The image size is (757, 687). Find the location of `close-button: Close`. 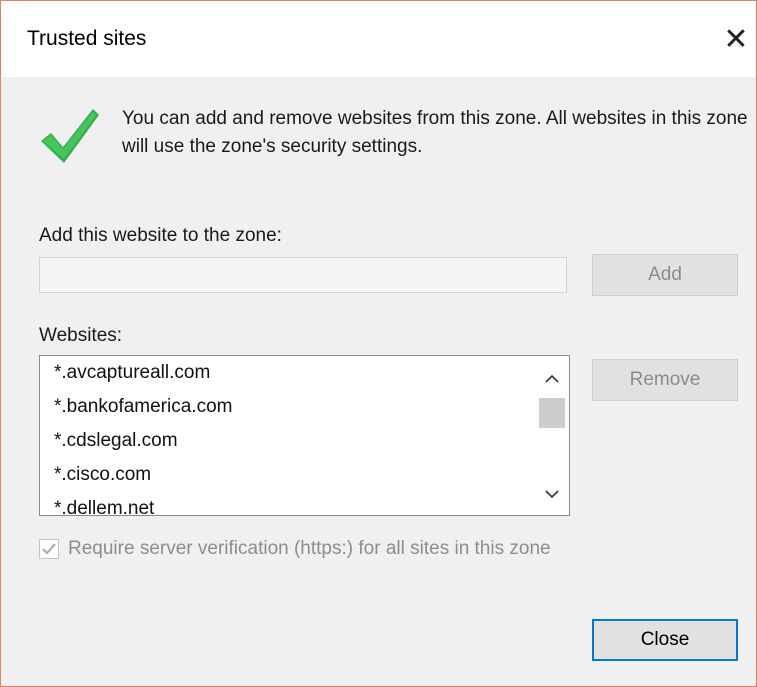

close-button: Close is located at coordinates (665, 640).